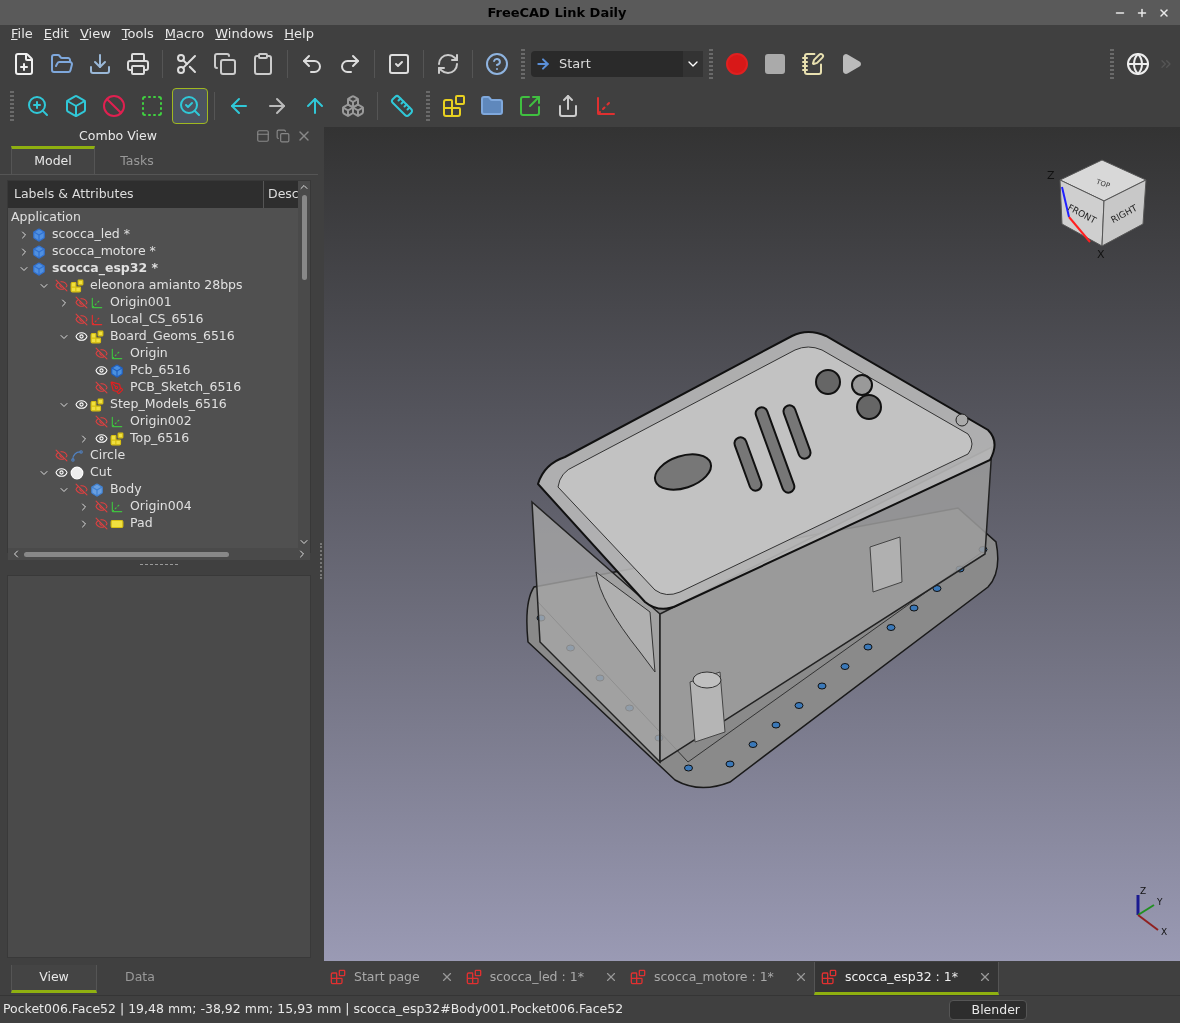 The height and width of the screenshot is (1023, 1180). Describe the element at coordinates (283, 136) in the screenshot. I see `float-icon` at that location.